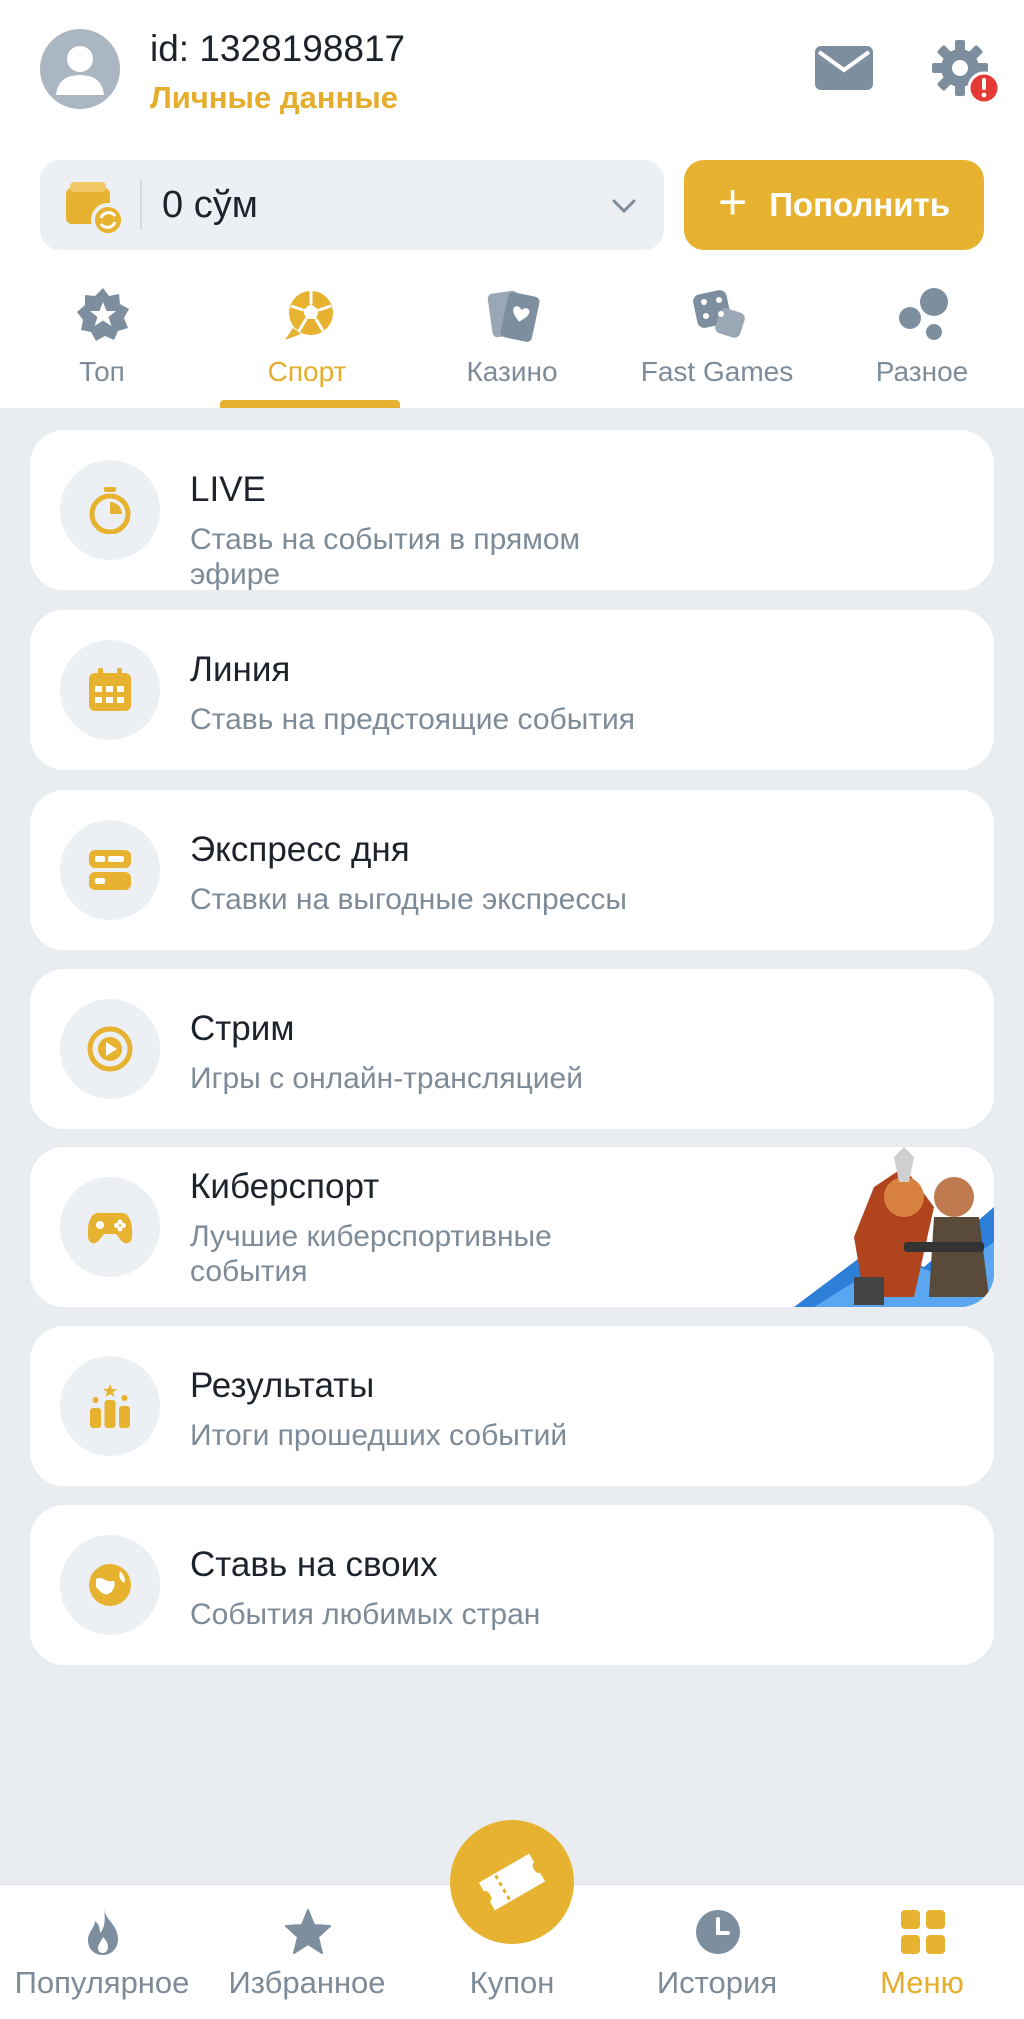 This screenshot has height=2019, width=1024. I want to click on menu-item-subtitle: Ставь на предстоящие события, so click(413, 719).